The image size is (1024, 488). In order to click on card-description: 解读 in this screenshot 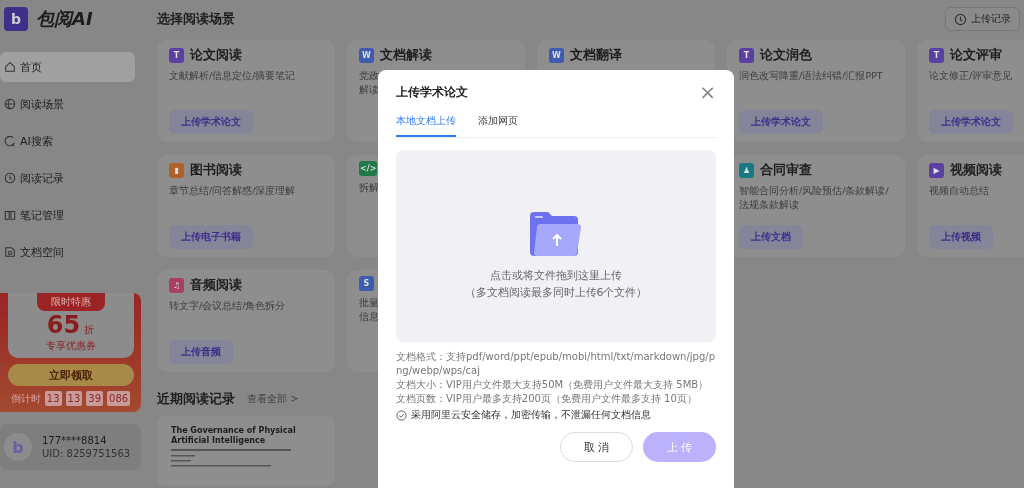, I will do `click(369, 90)`.